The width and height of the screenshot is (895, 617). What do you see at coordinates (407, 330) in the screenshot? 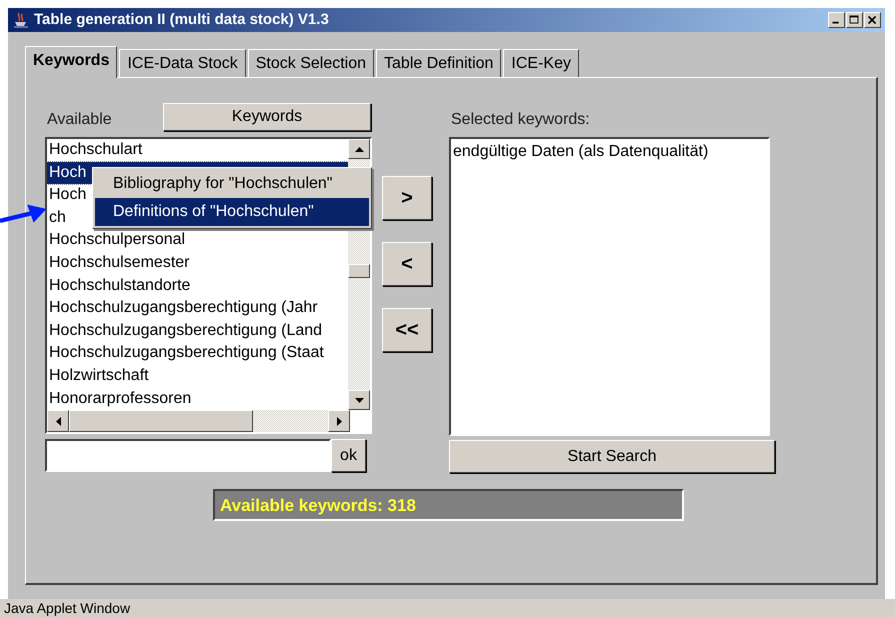
I see `move-button: <<` at bounding box center [407, 330].